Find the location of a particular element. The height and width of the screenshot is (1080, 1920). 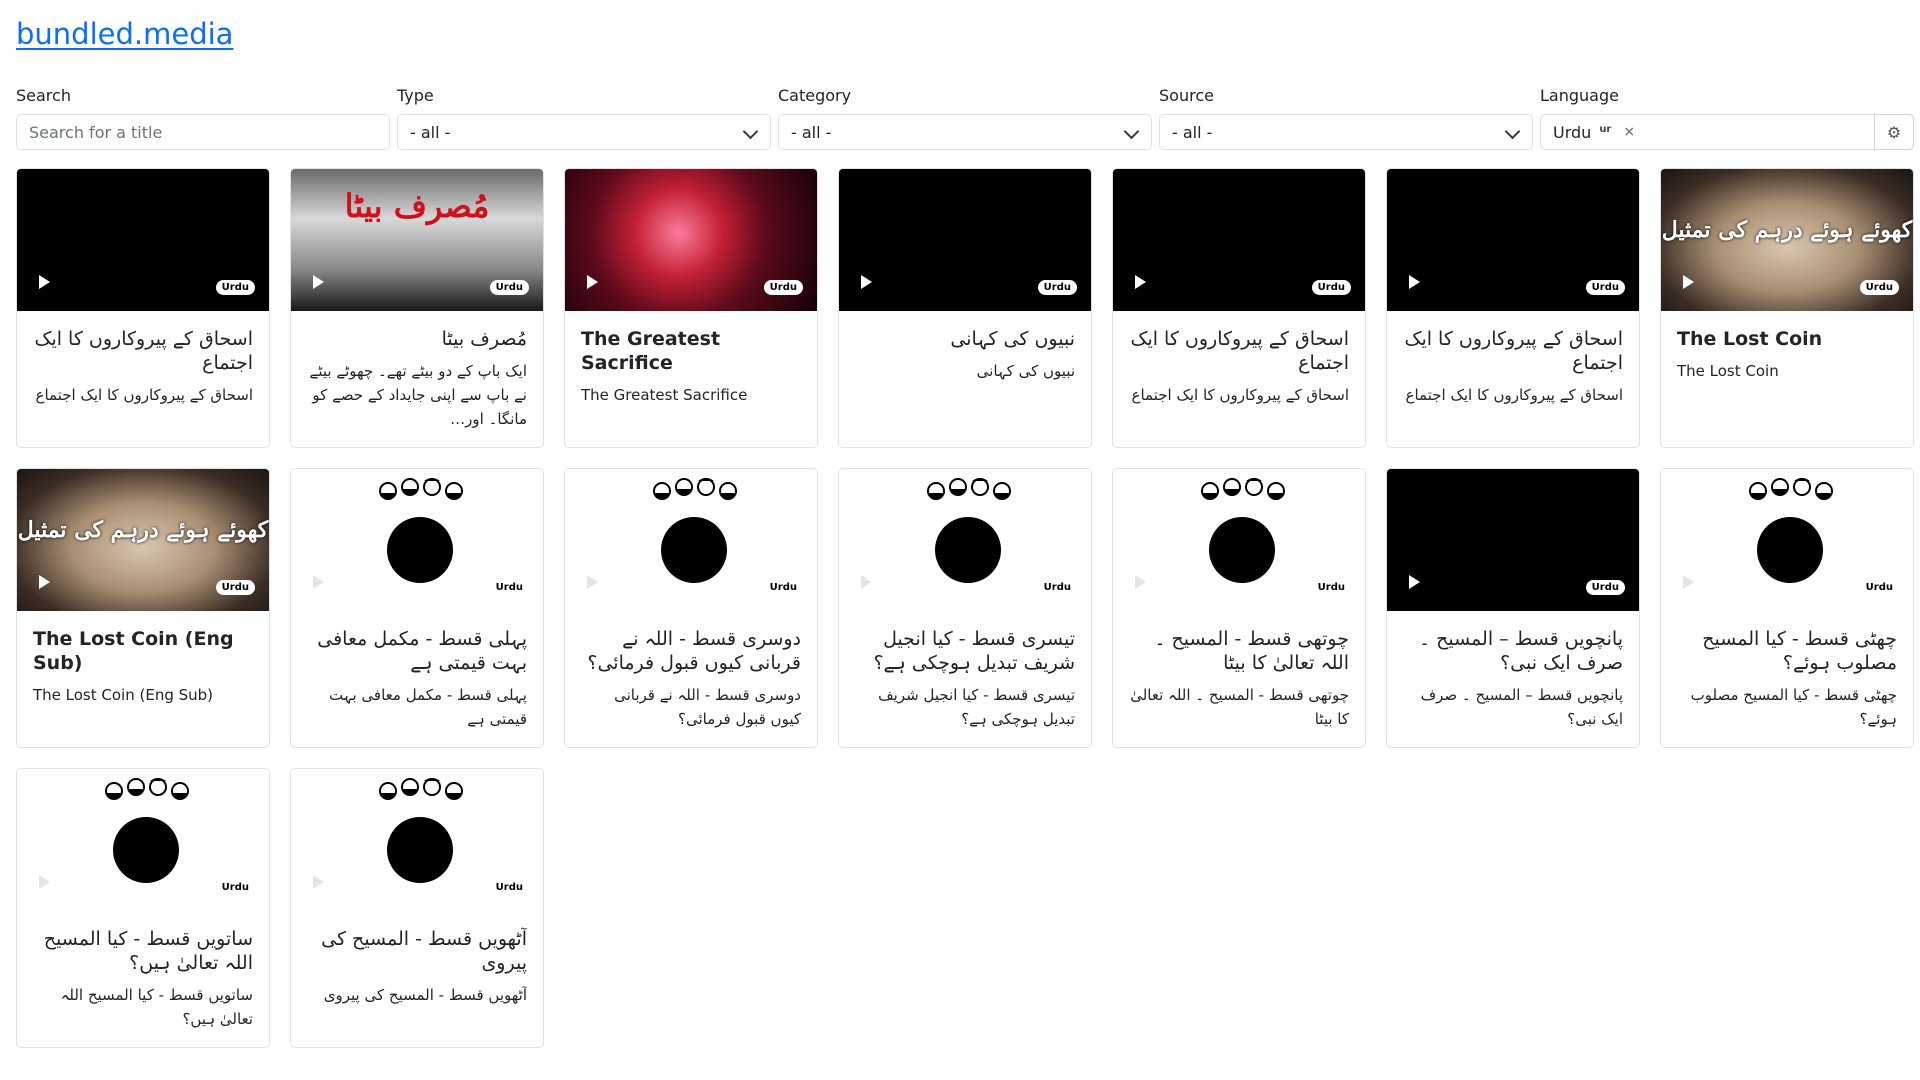

source-label: Source is located at coordinates (1186, 95).